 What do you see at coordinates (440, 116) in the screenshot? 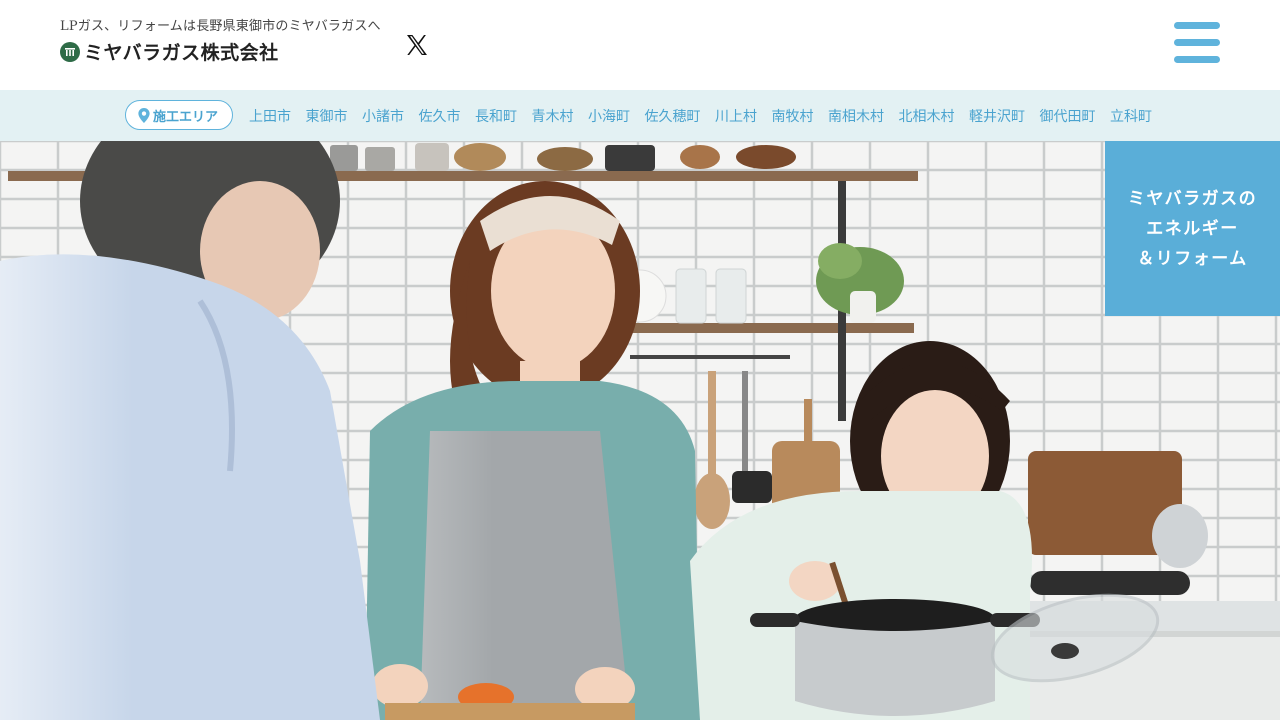
I see `area-link: 佐久市` at bounding box center [440, 116].